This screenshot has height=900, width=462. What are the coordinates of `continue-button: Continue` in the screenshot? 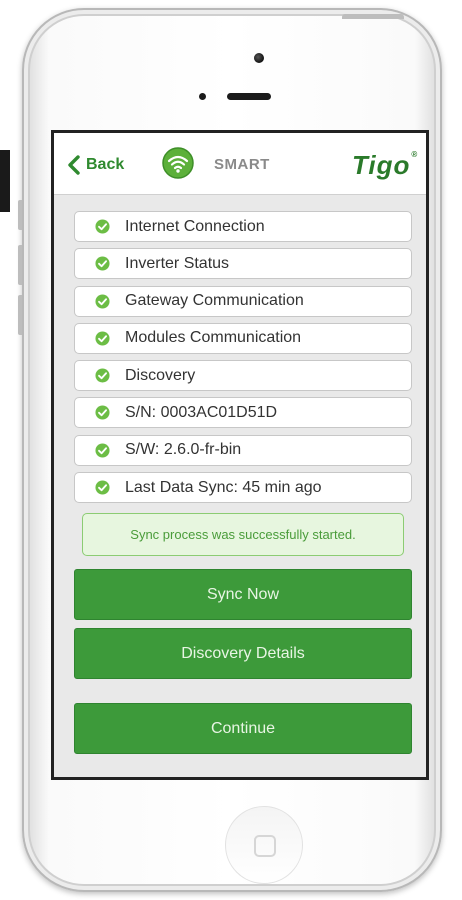 It's located at (243, 728).